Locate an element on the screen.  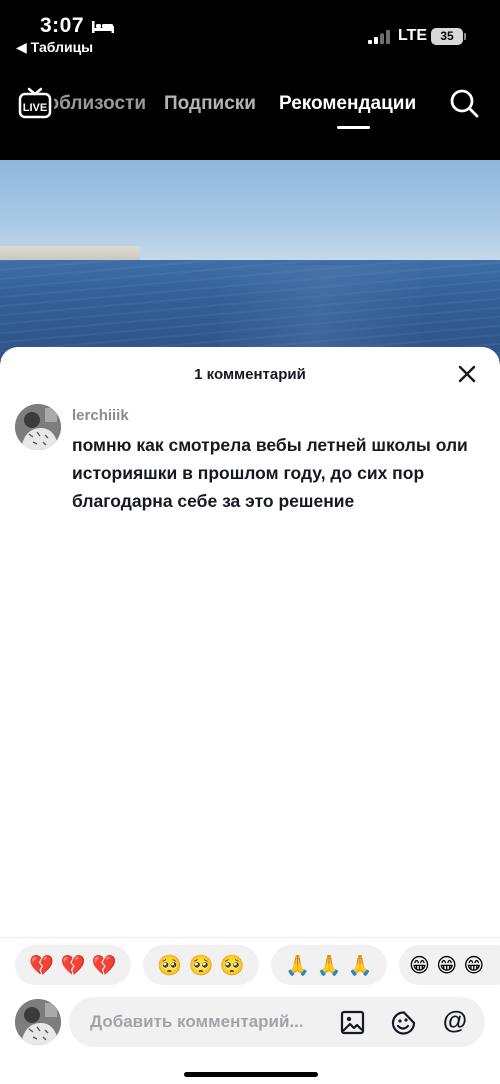
avatar-image-icon is located at coordinates (38, 427).